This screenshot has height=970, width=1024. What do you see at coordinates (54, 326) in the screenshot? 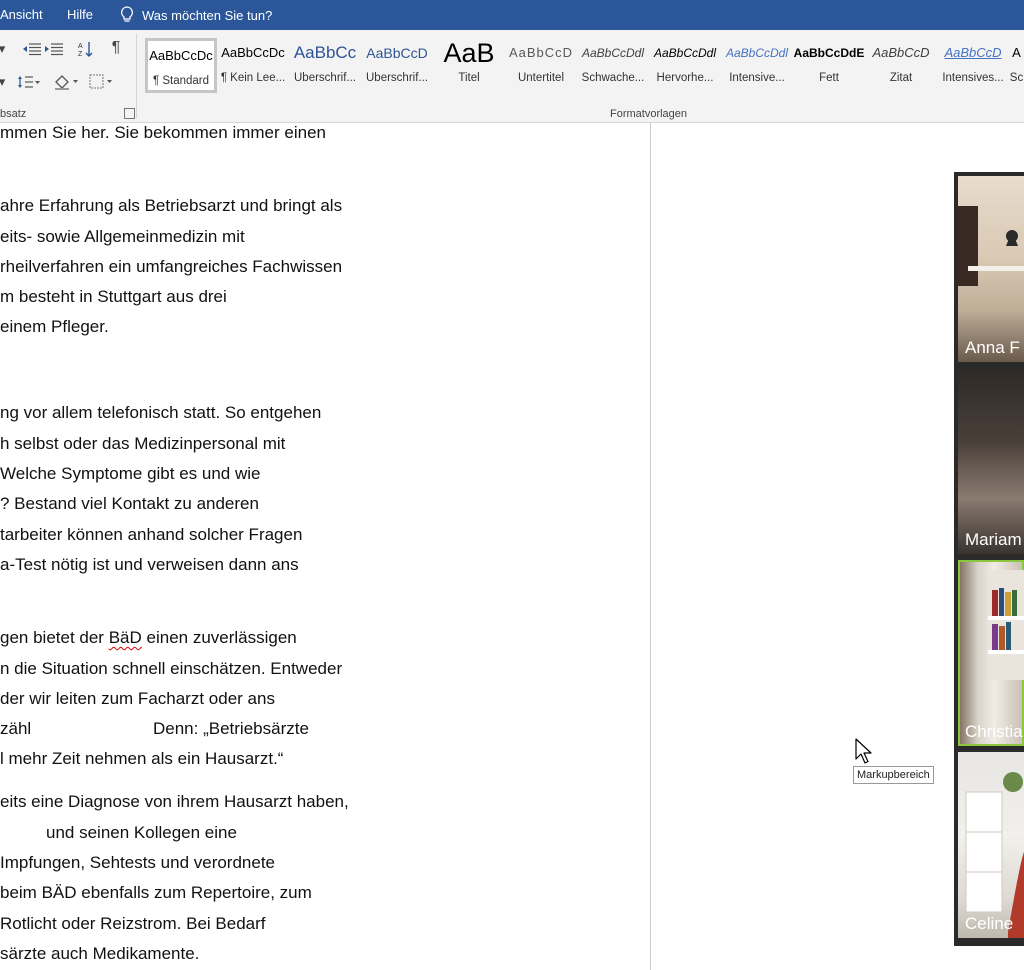
I see `doc-line: einem Pfleger.` at bounding box center [54, 326].